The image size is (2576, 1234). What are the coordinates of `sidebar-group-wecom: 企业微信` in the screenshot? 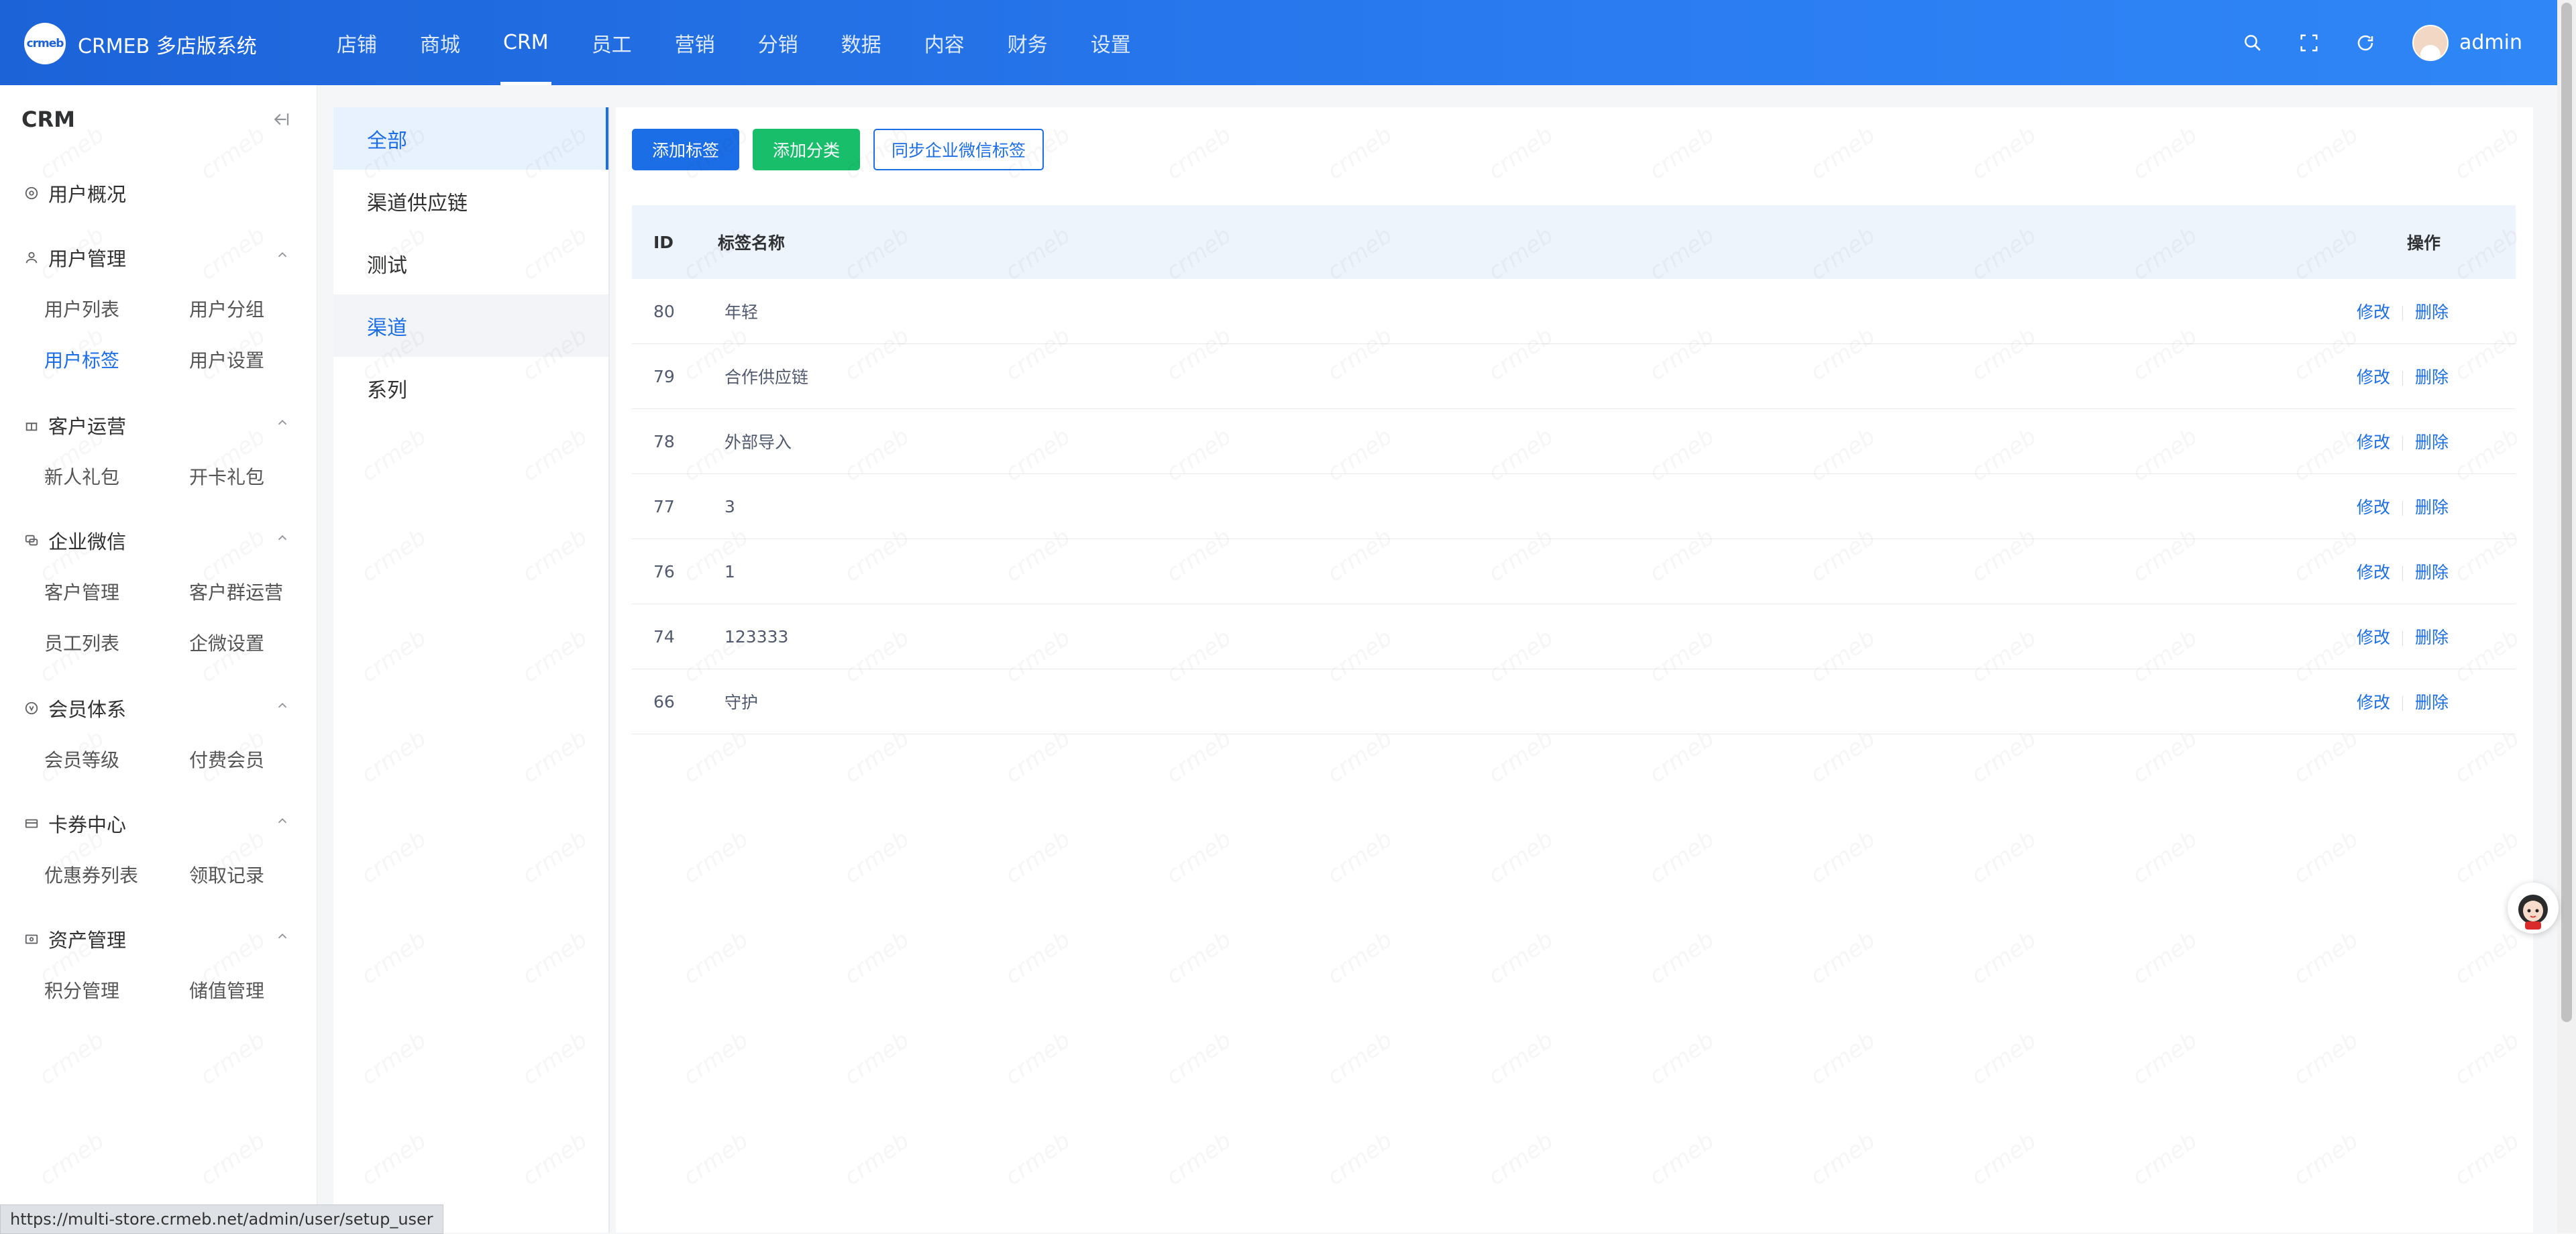 It's located at (74, 540).